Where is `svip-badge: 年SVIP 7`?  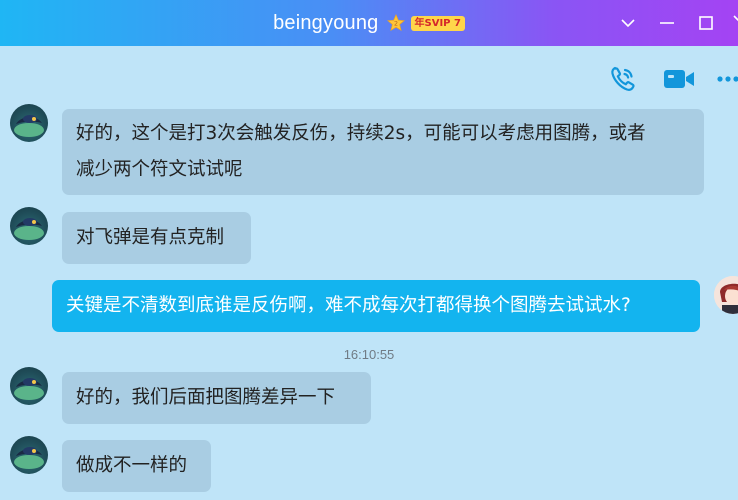 svip-badge: 年SVIP 7 is located at coordinates (437, 23).